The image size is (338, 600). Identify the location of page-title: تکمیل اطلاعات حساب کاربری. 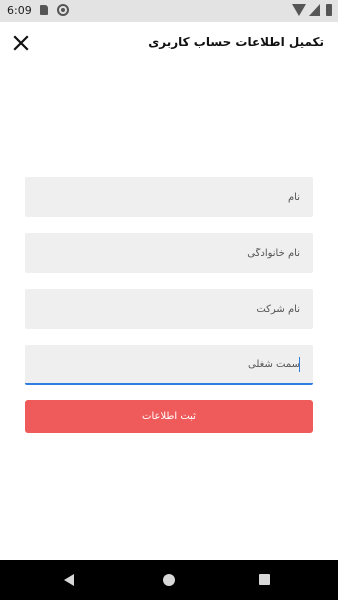
(236, 42).